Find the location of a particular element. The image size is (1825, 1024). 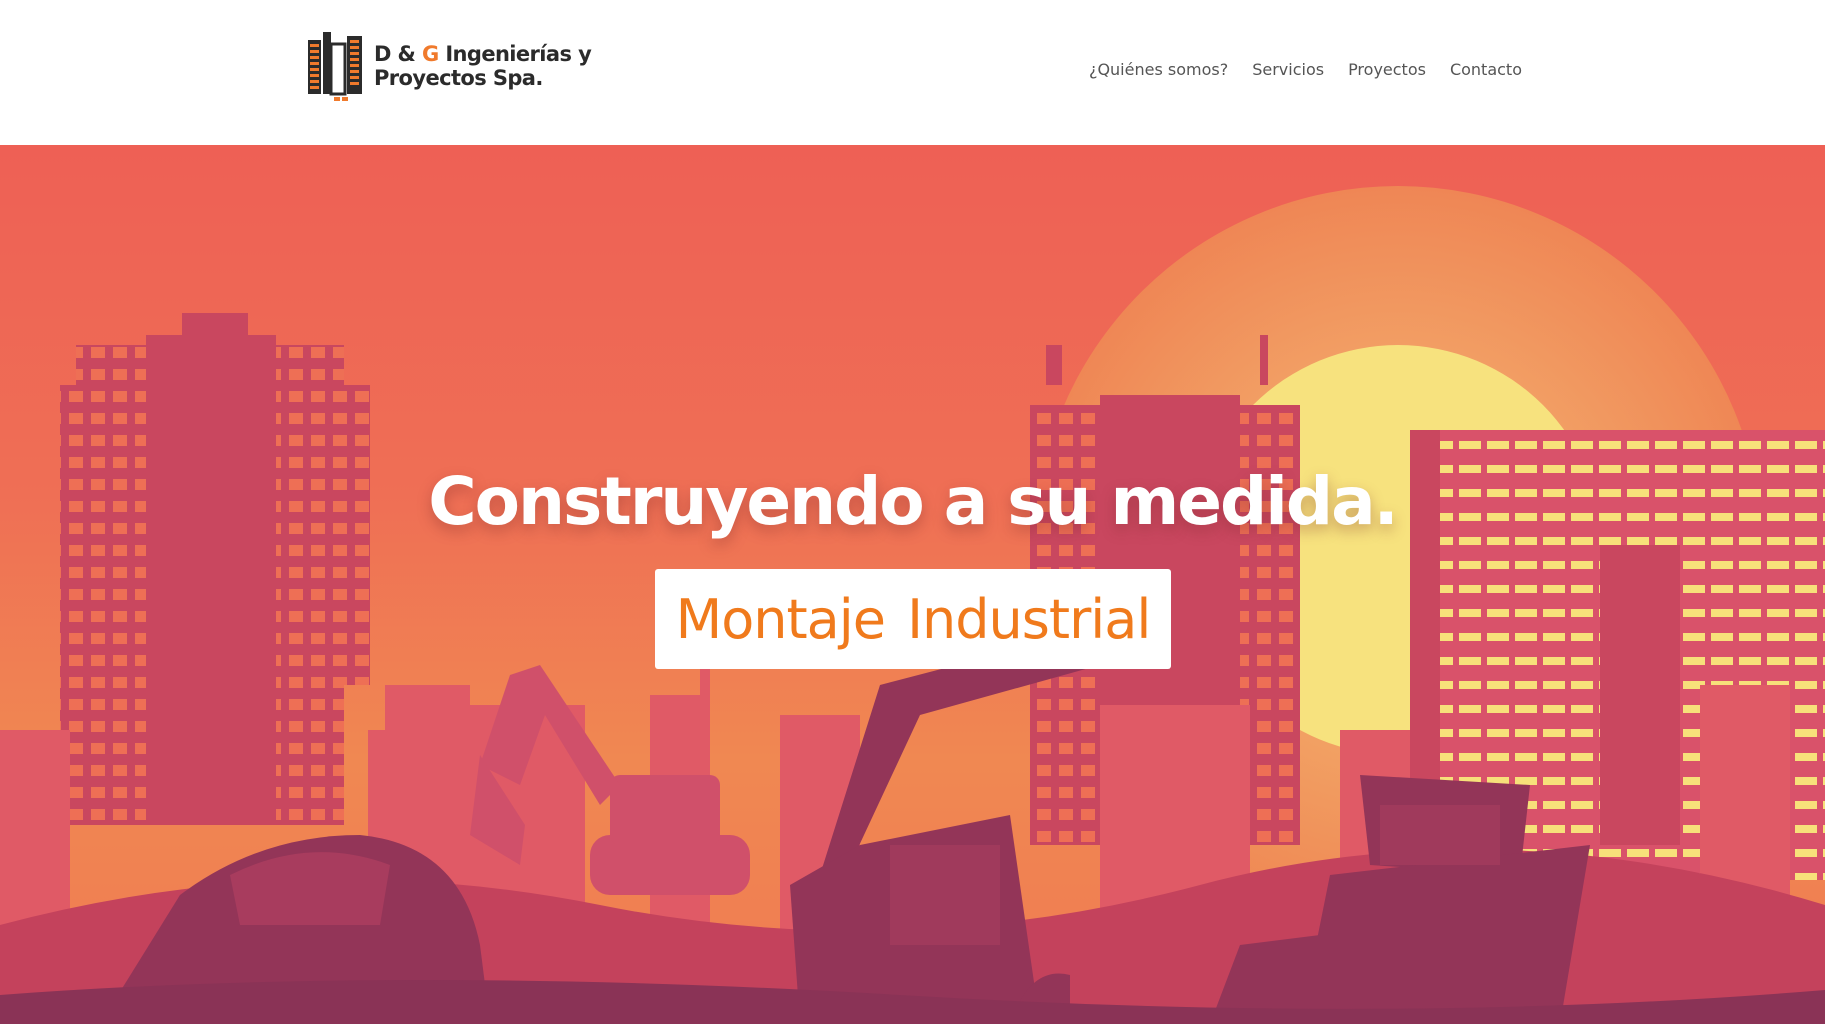

logo-line-1-suffix: Ingenierías y is located at coordinates (515, 54).